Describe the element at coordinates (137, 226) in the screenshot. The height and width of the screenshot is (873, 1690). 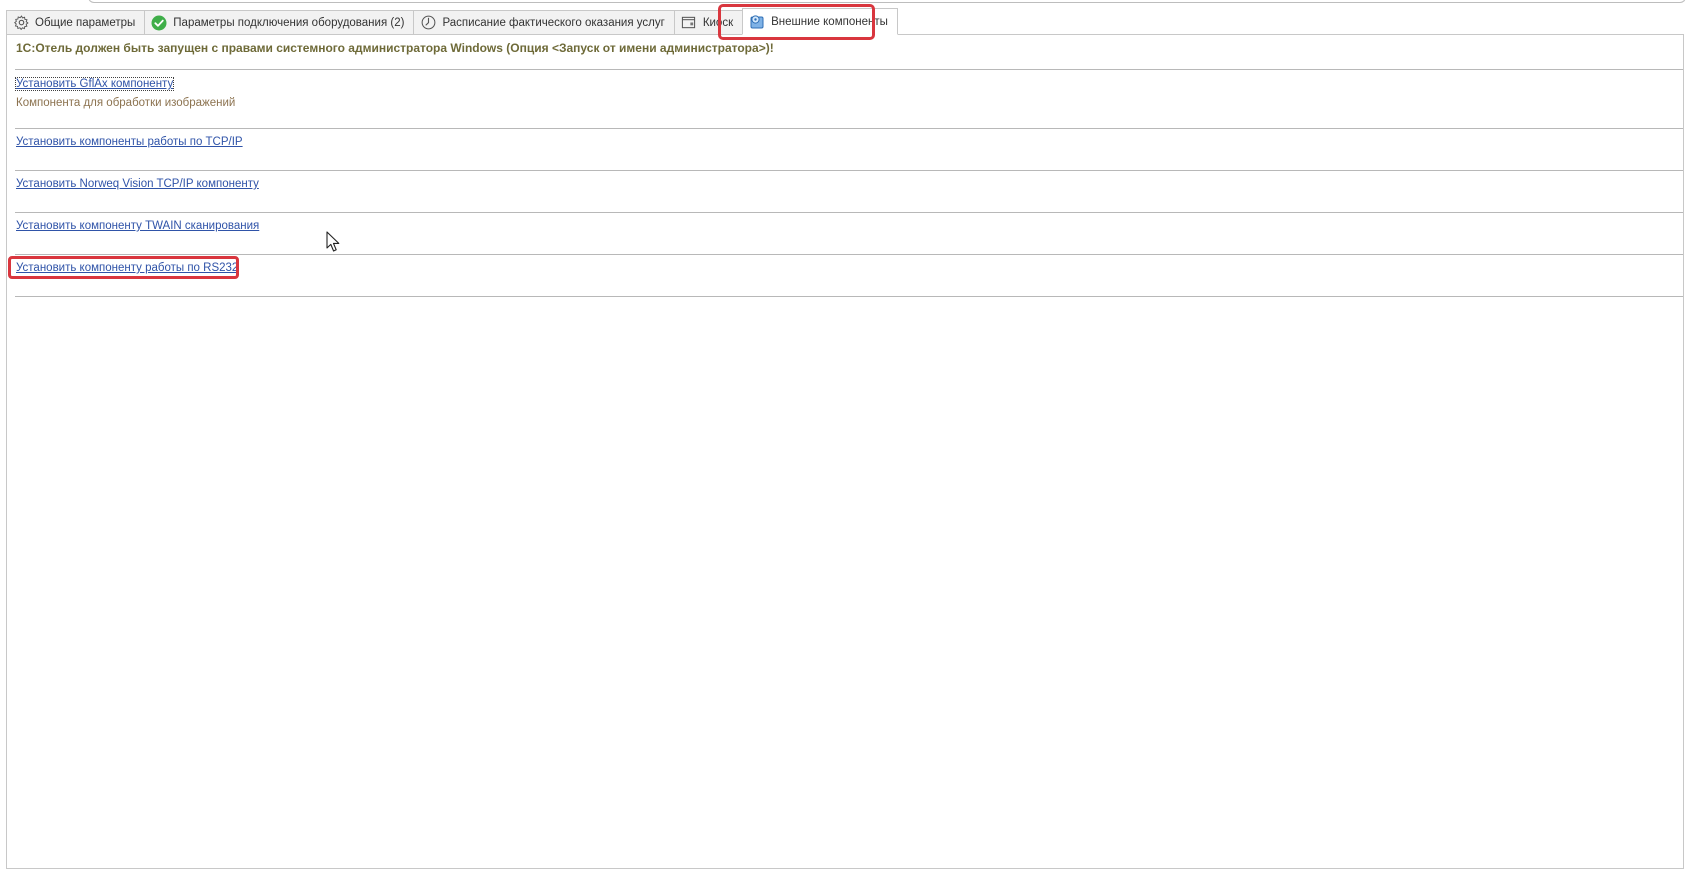
I see `install-twain-link: Установить компоненту TWAIN сканирования` at that location.